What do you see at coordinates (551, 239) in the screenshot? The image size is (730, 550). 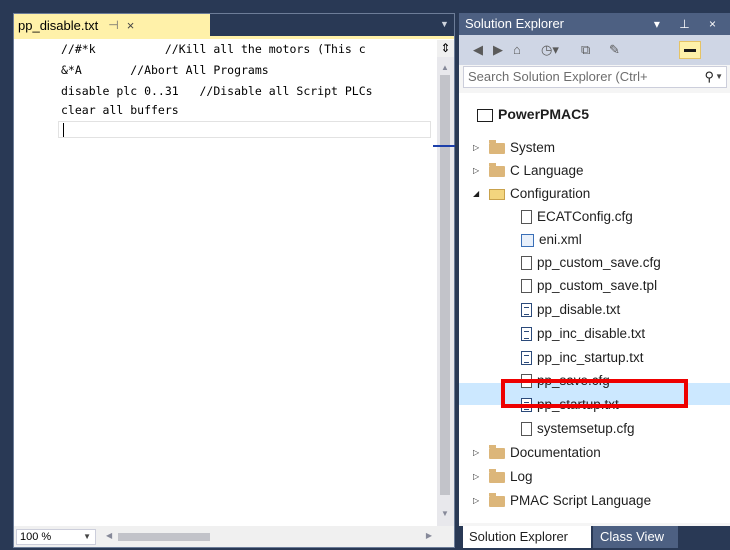 I see `tree-item-eni-xml: eni.xml` at bounding box center [551, 239].